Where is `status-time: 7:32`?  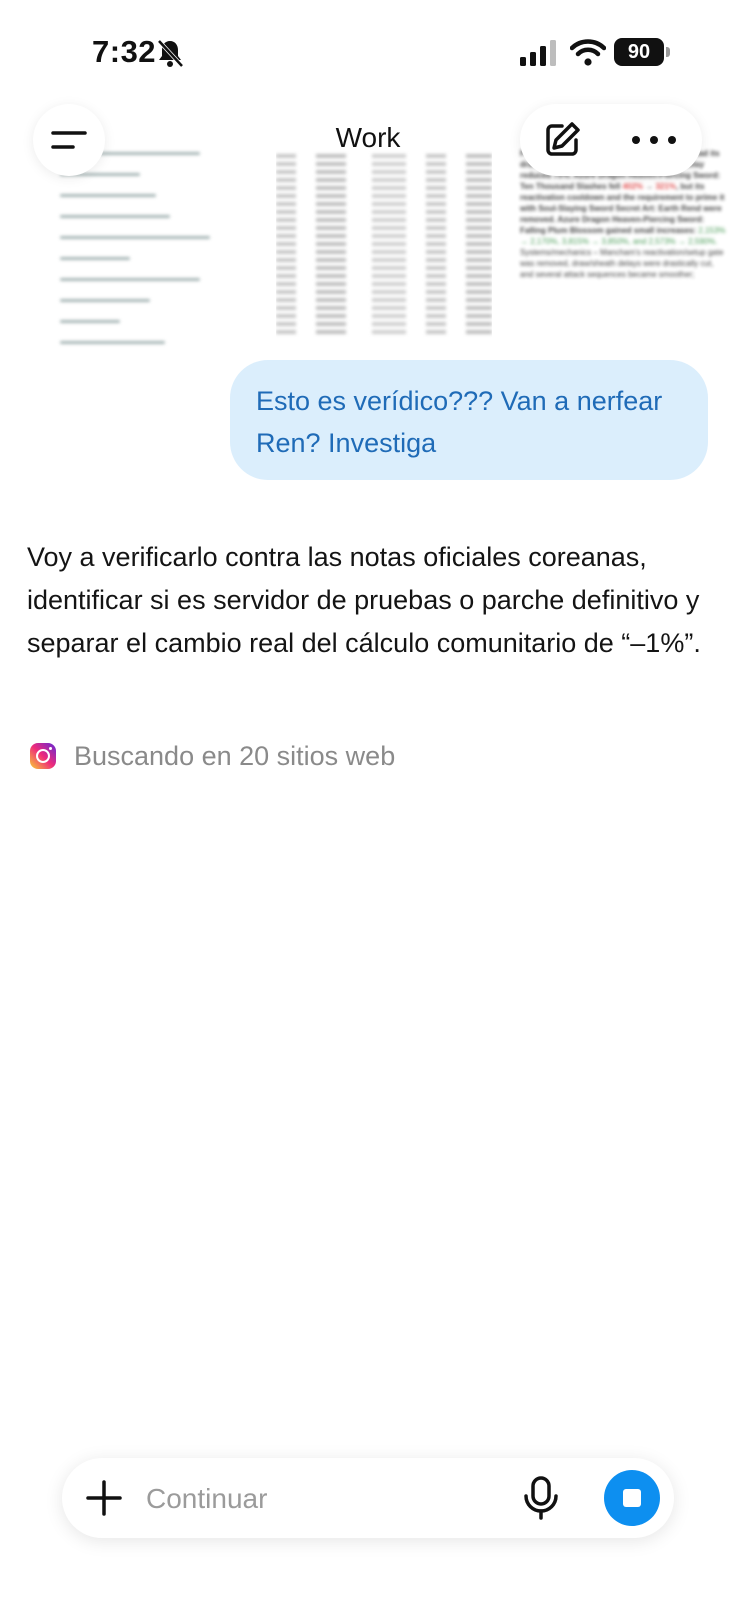 status-time: 7:32 is located at coordinates (124, 51).